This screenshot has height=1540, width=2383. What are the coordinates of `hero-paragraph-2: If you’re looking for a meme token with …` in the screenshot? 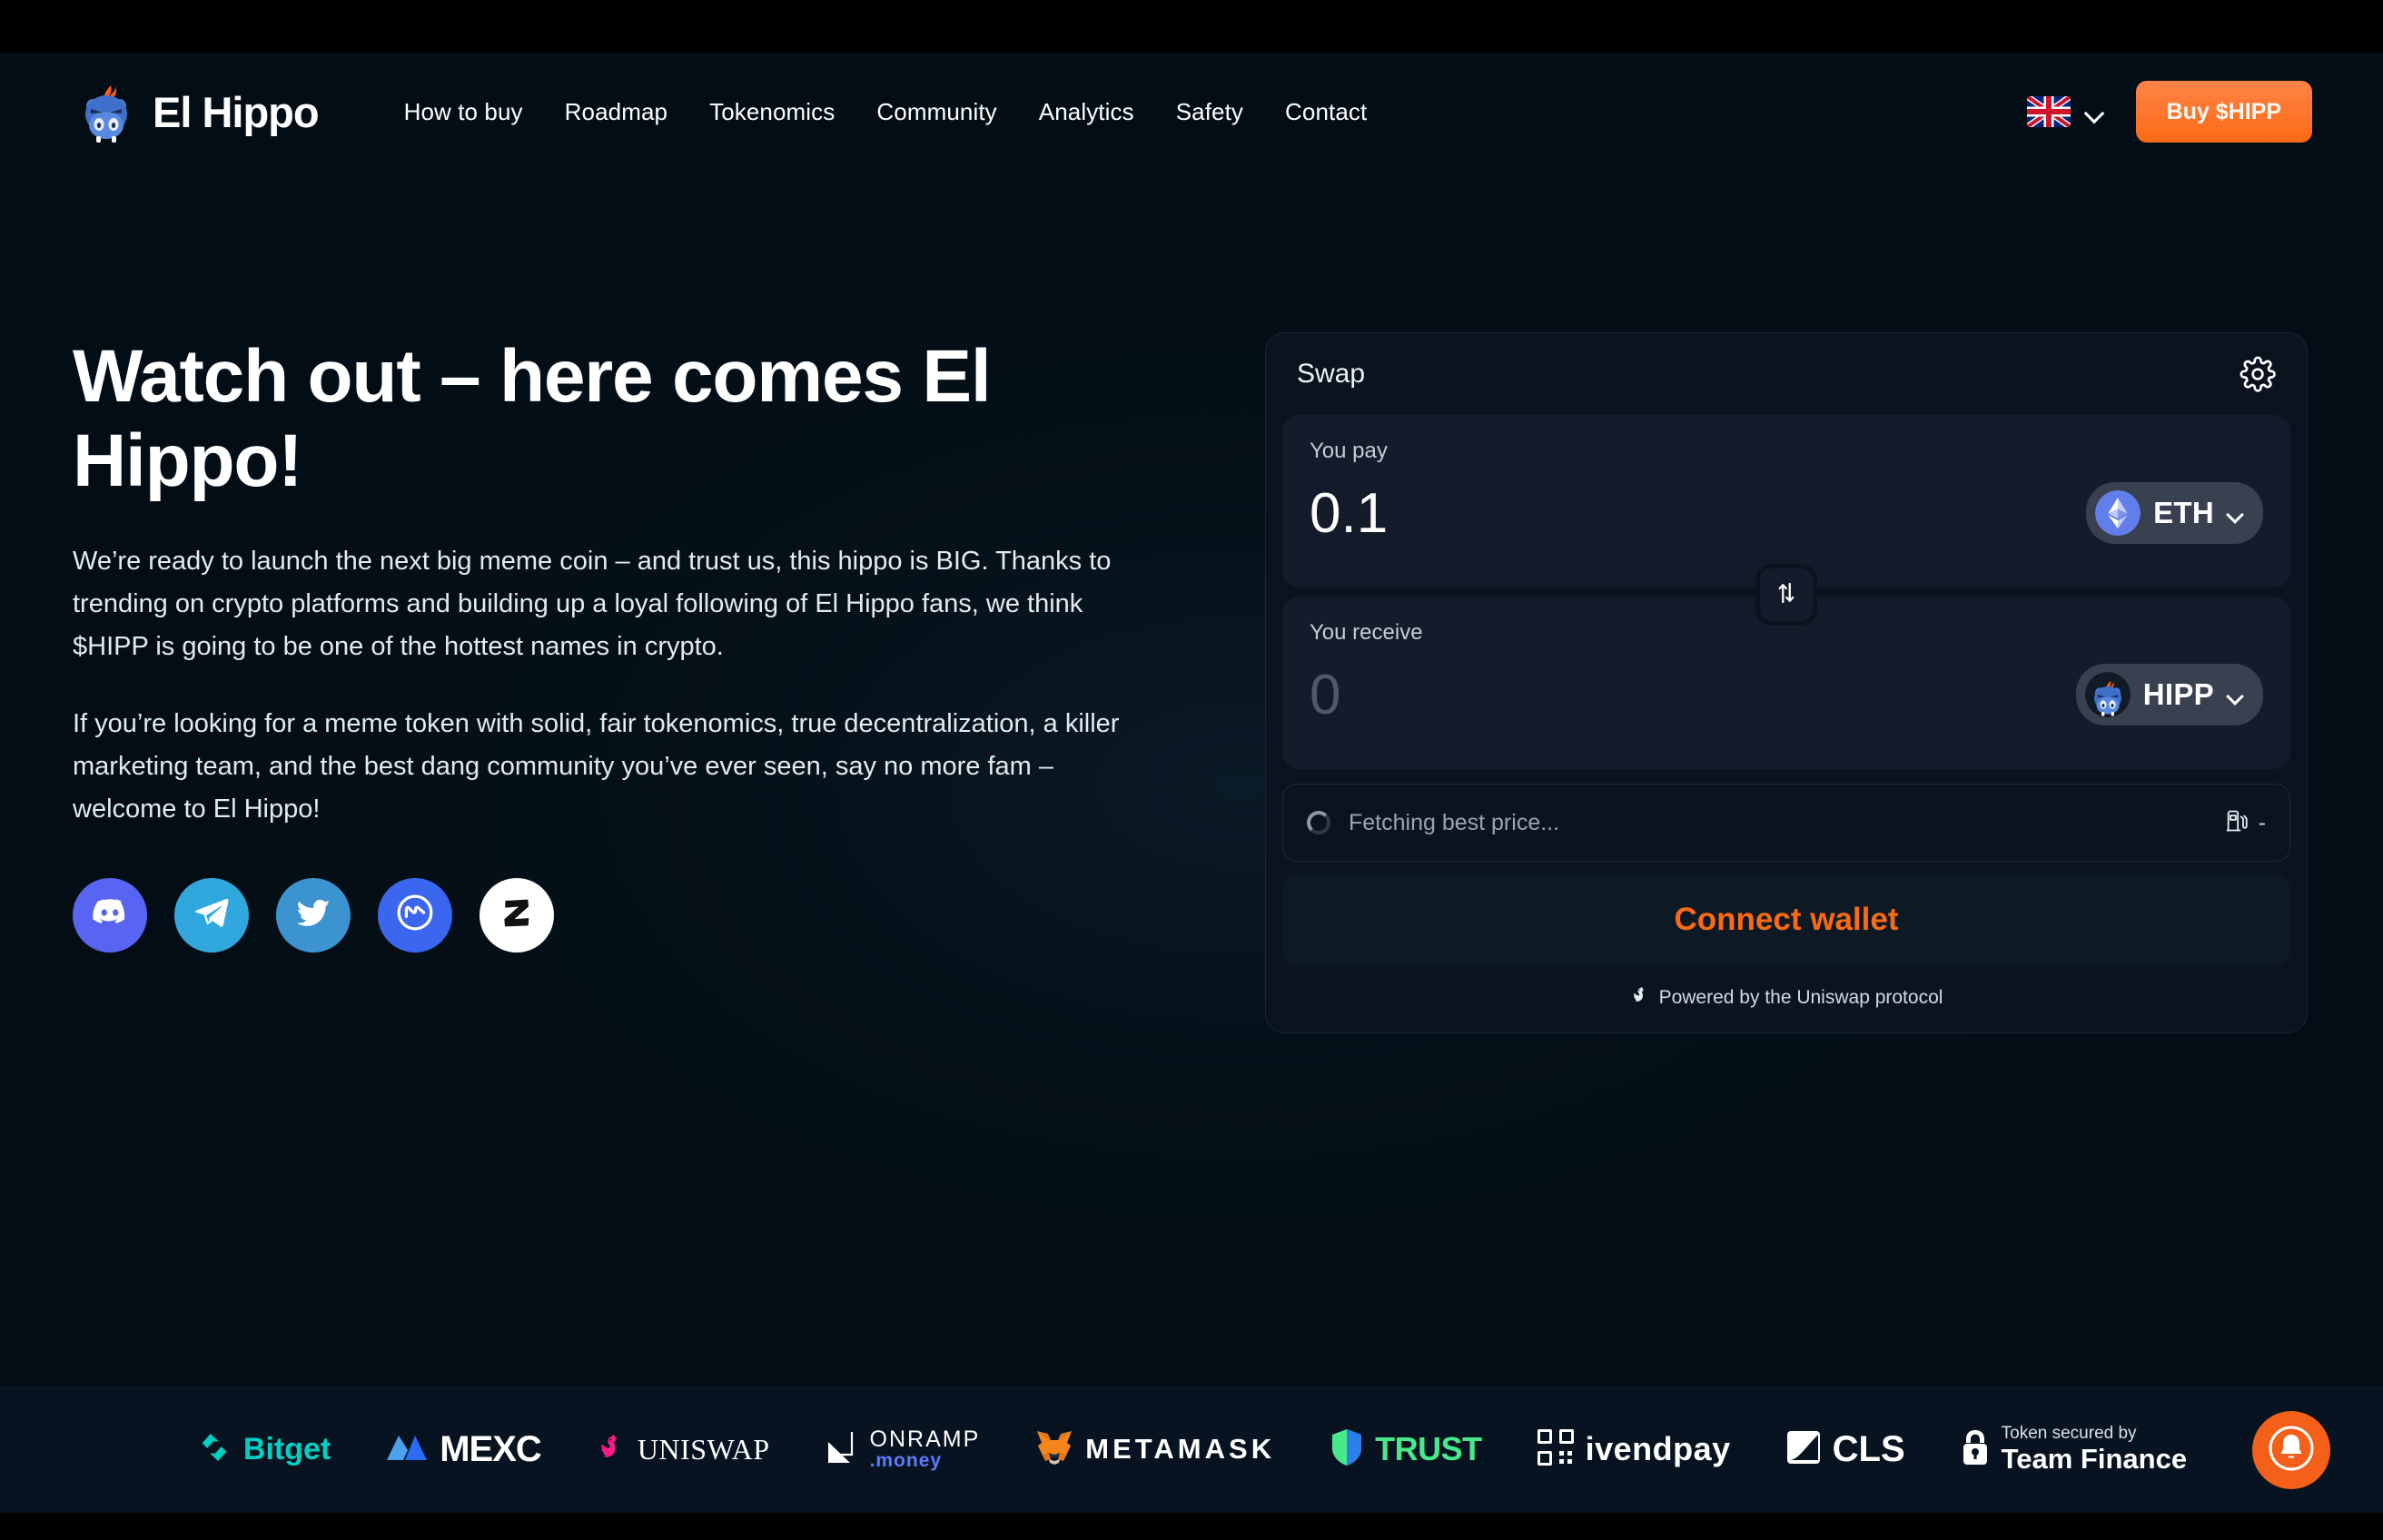 It's located at (596, 766).